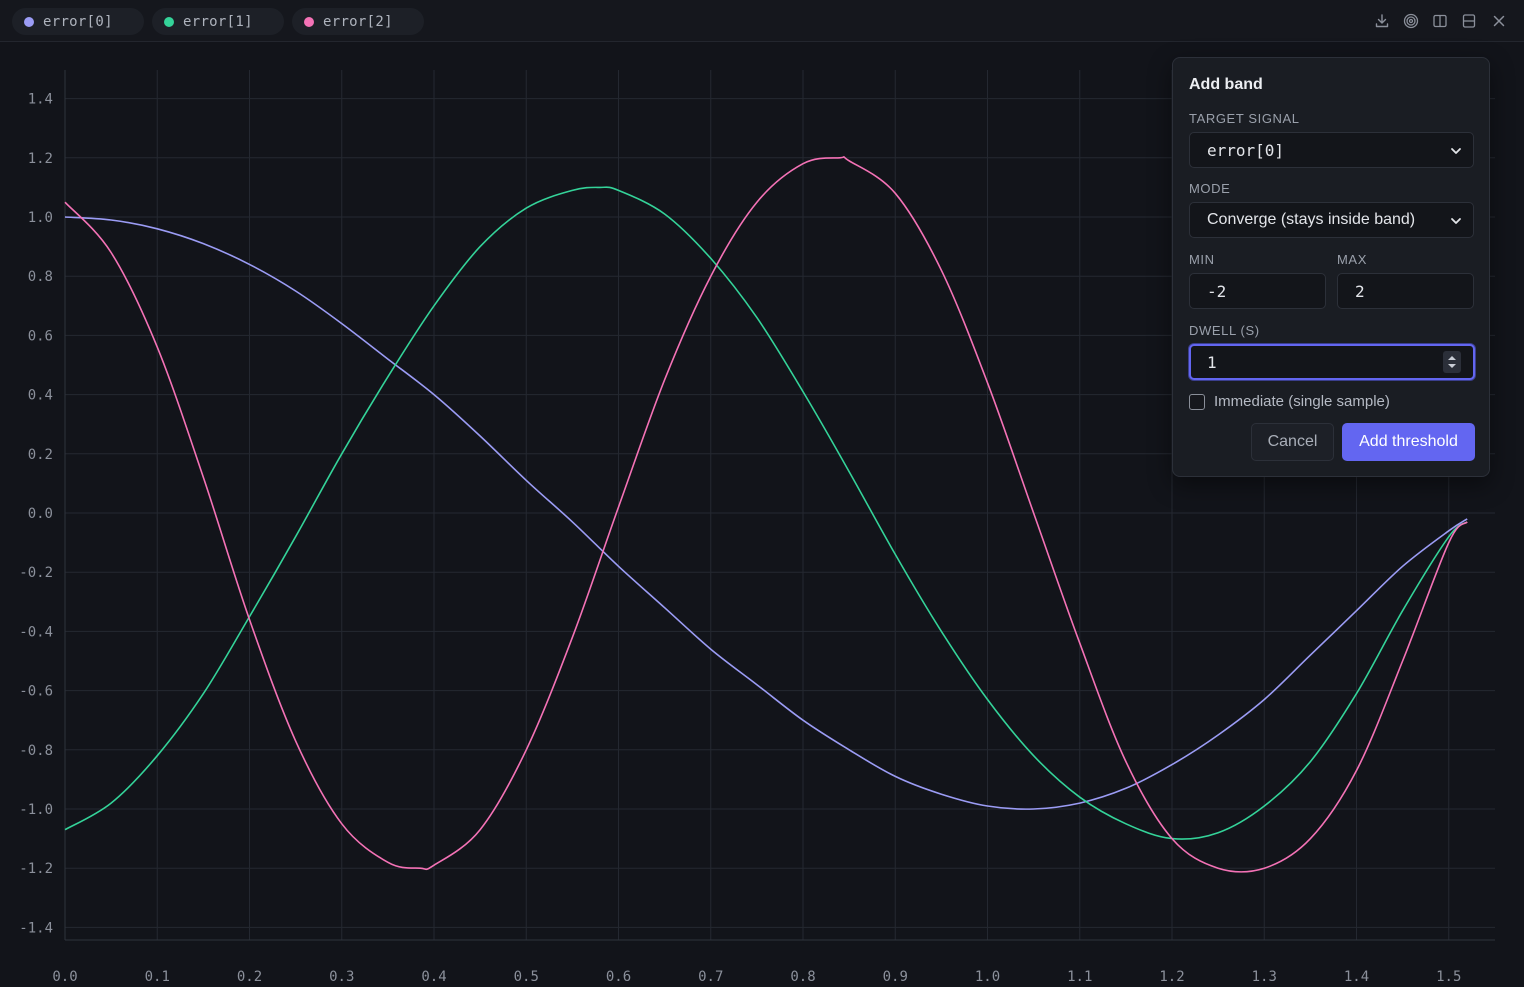 This screenshot has width=1524, height=987. I want to click on y-tick-label: 0.6, so click(40, 336).